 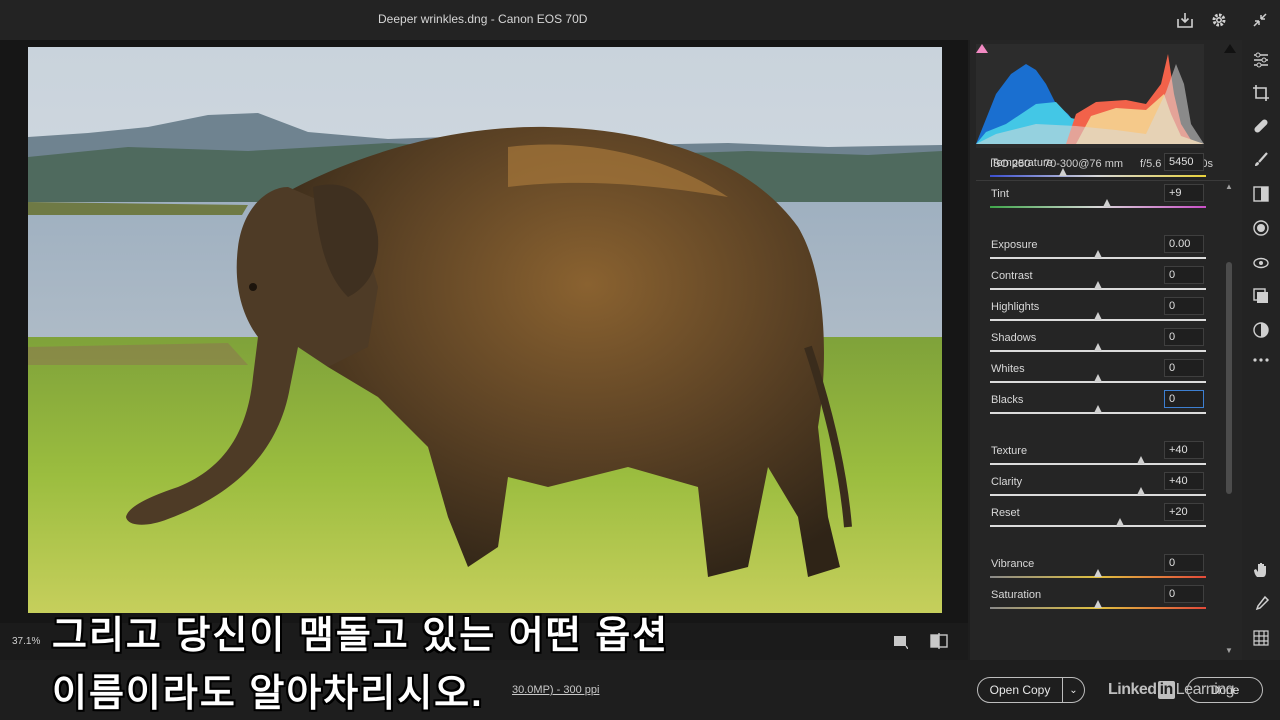 I want to click on slider-value-input: +9, so click(x=1184, y=193).